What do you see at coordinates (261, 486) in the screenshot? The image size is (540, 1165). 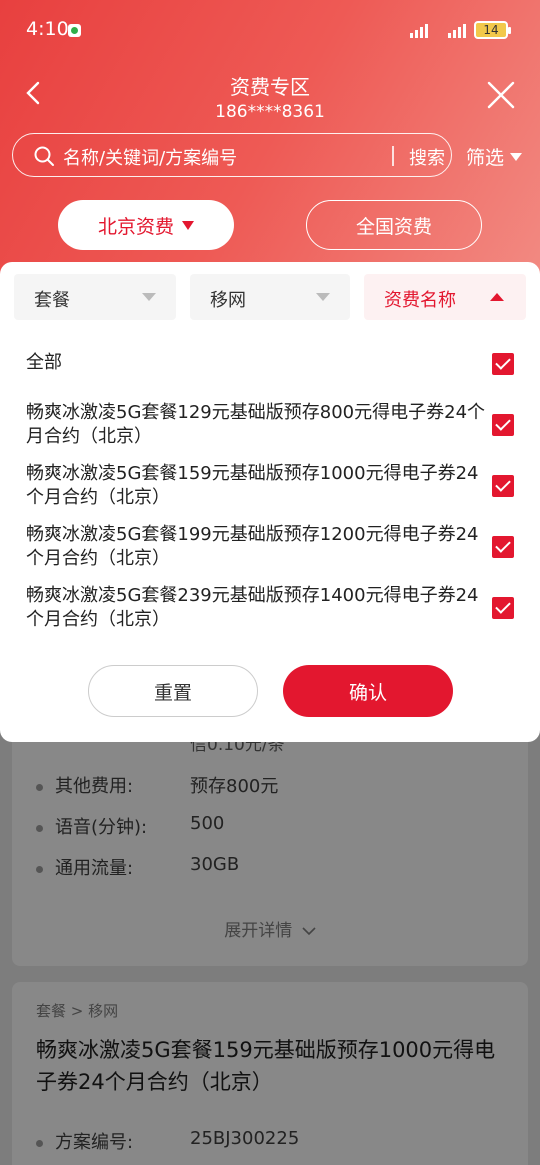 I see `option-plan-159: 畅爽冰激凌5G套餐159元基础版预存1000元得电子券24个月合约（北京）` at bounding box center [261, 486].